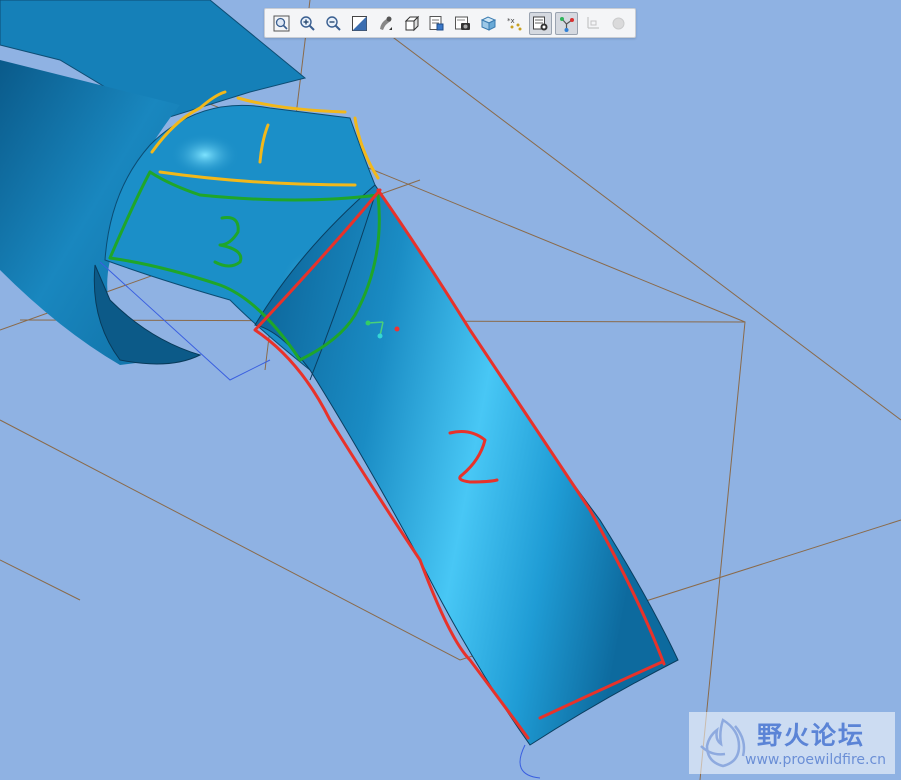  I want to click on zoom-out-icon, so click(333, 23).